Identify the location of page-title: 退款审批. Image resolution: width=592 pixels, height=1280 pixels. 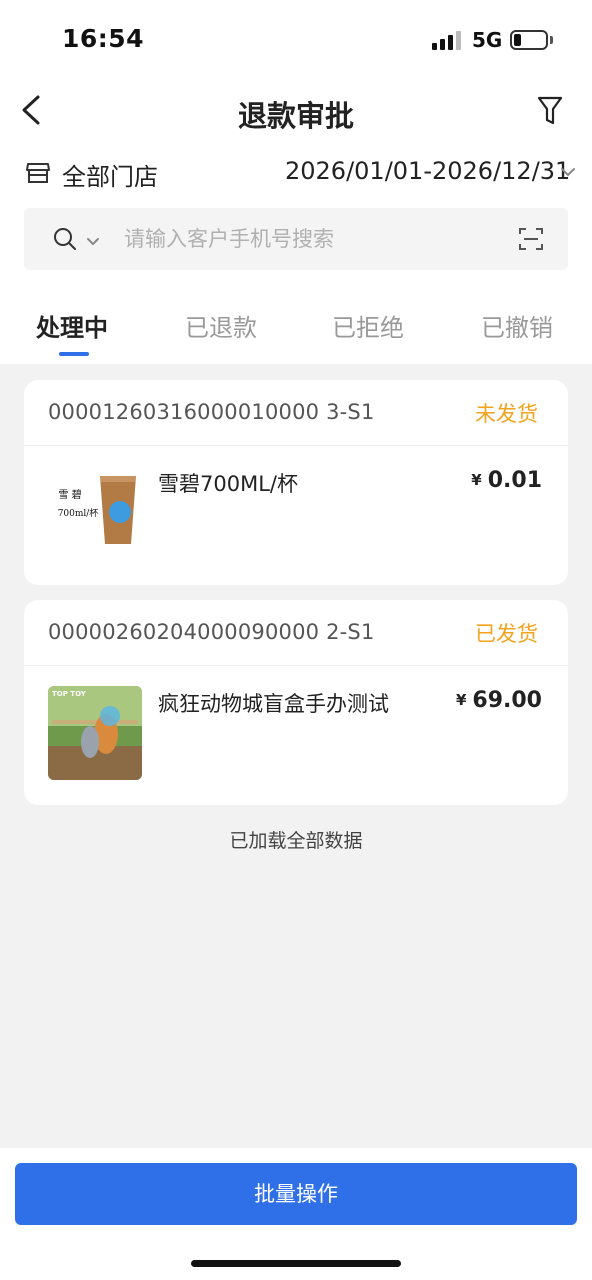
(295, 116).